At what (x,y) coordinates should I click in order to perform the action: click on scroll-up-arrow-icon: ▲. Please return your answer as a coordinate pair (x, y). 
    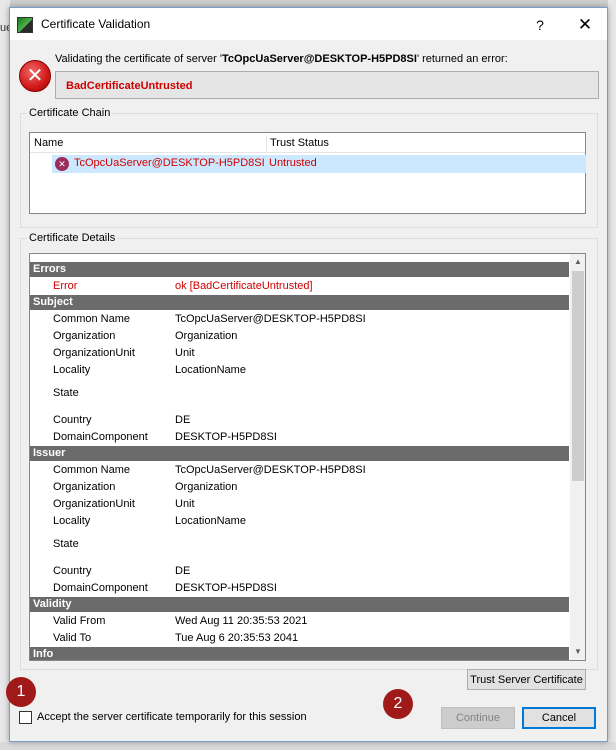
    Looking at the image, I should click on (577, 262).